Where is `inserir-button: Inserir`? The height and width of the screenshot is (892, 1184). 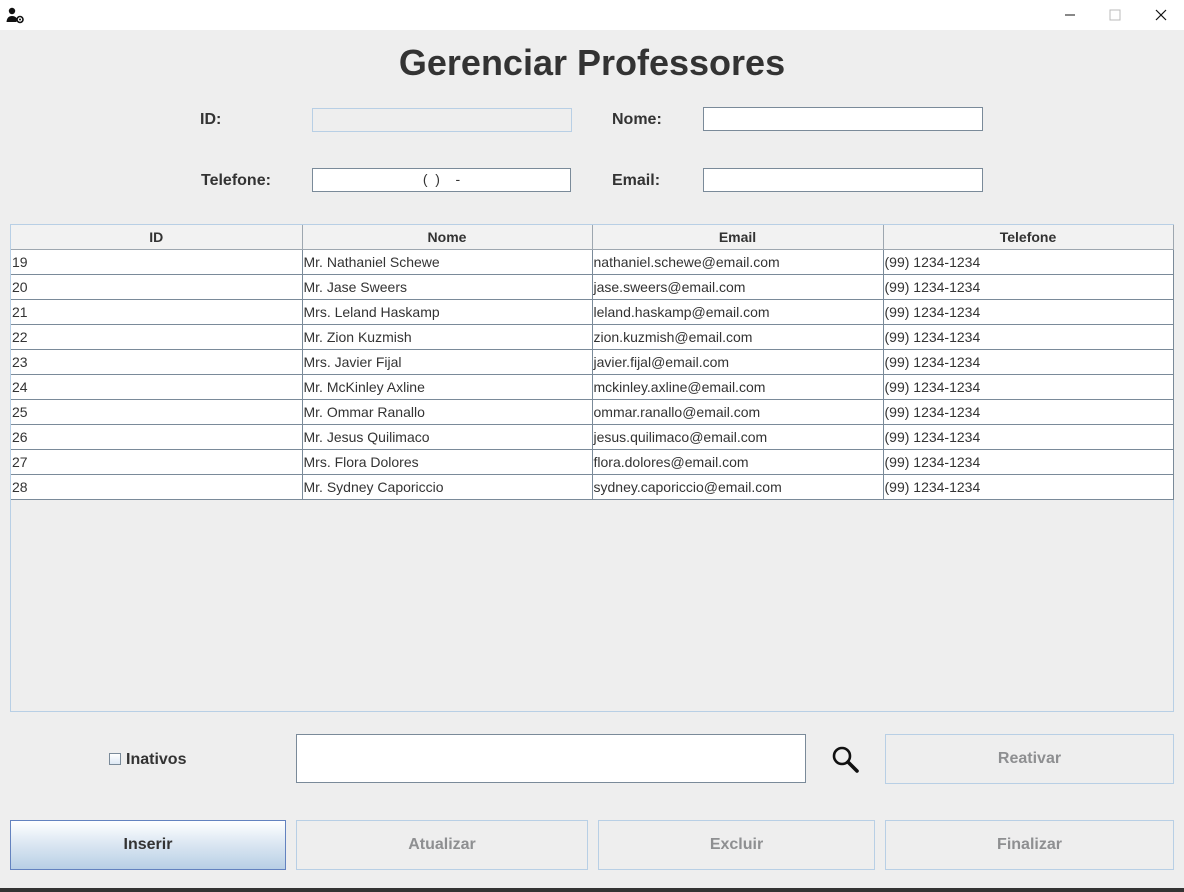 inserir-button: Inserir is located at coordinates (148, 845).